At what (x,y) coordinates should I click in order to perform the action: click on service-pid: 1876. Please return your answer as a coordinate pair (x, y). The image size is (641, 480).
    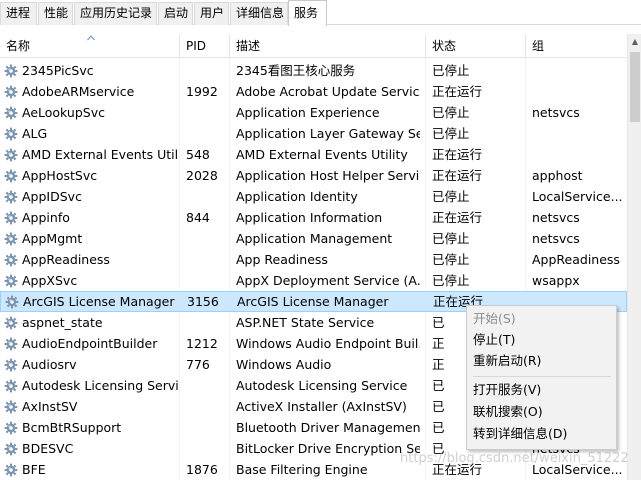
    Looking at the image, I should click on (202, 469).